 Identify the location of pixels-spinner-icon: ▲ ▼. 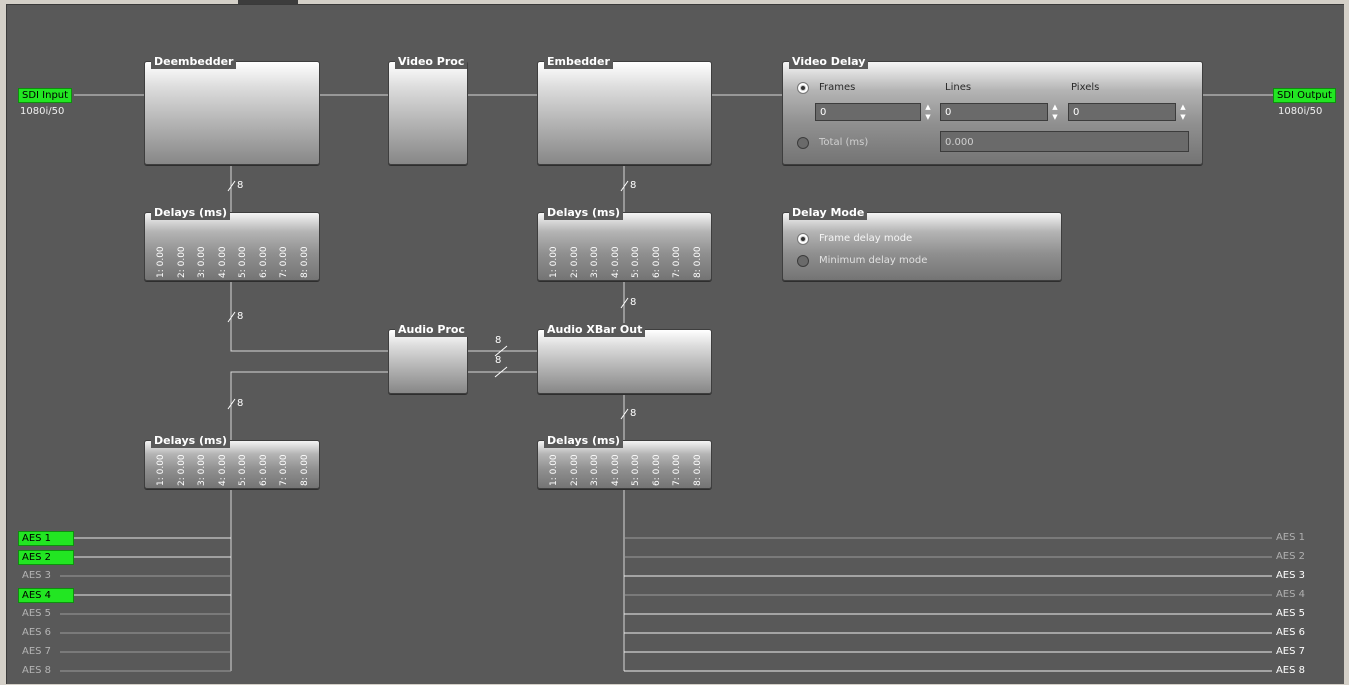
(1183, 112).